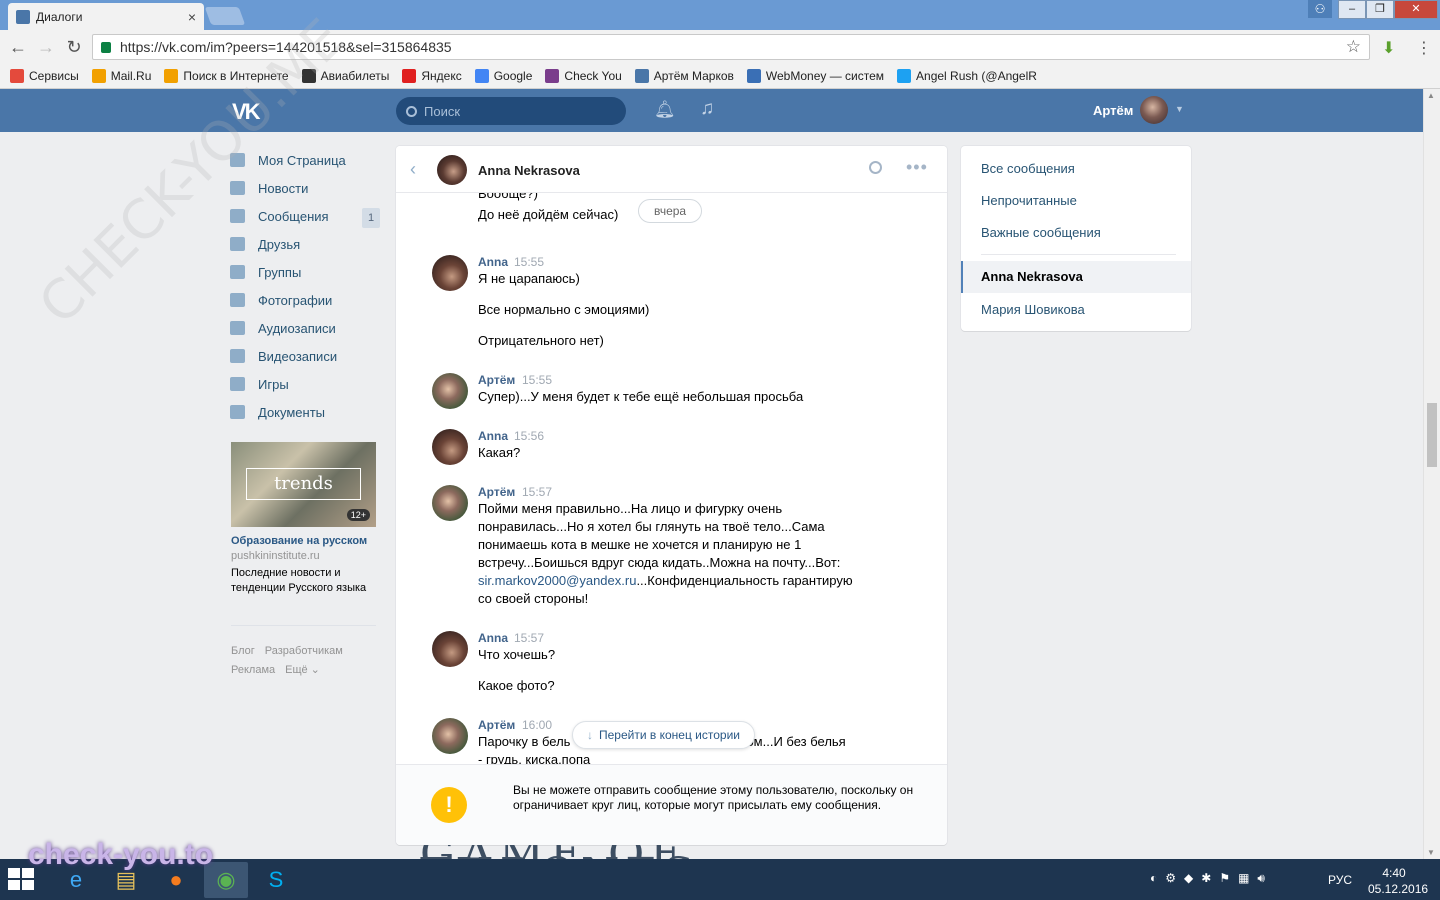 Image resolution: width=1440 pixels, height=900 pixels. What do you see at coordinates (302, 670) in the screenshot?
I see `footer-link-more: Ещё ⌄` at bounding box center [302, 670].